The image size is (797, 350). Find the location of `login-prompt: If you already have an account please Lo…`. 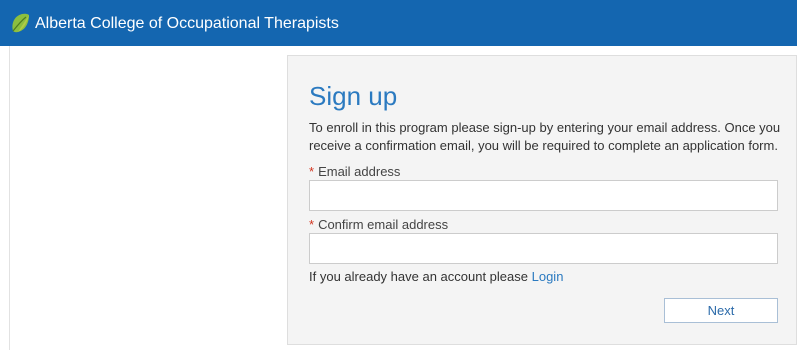

login-prompt: If you already have an account please Lo… is located at coordinates (436, 277).